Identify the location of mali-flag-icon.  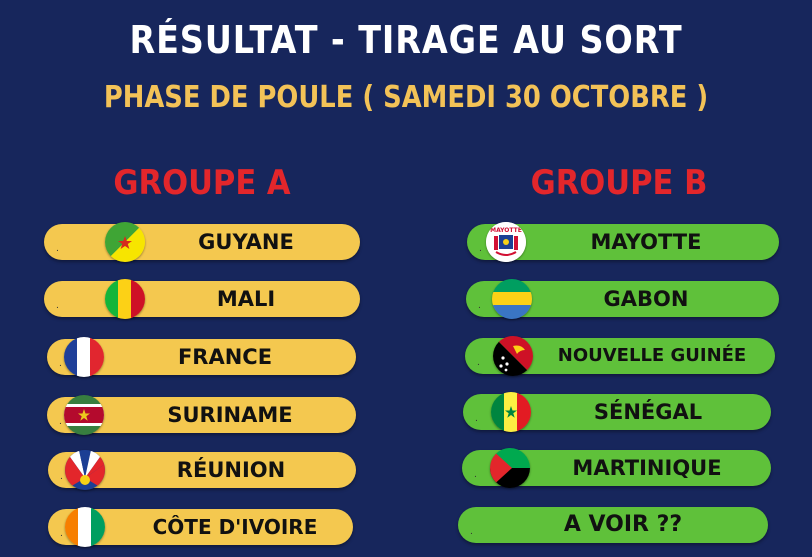
(125, 299).